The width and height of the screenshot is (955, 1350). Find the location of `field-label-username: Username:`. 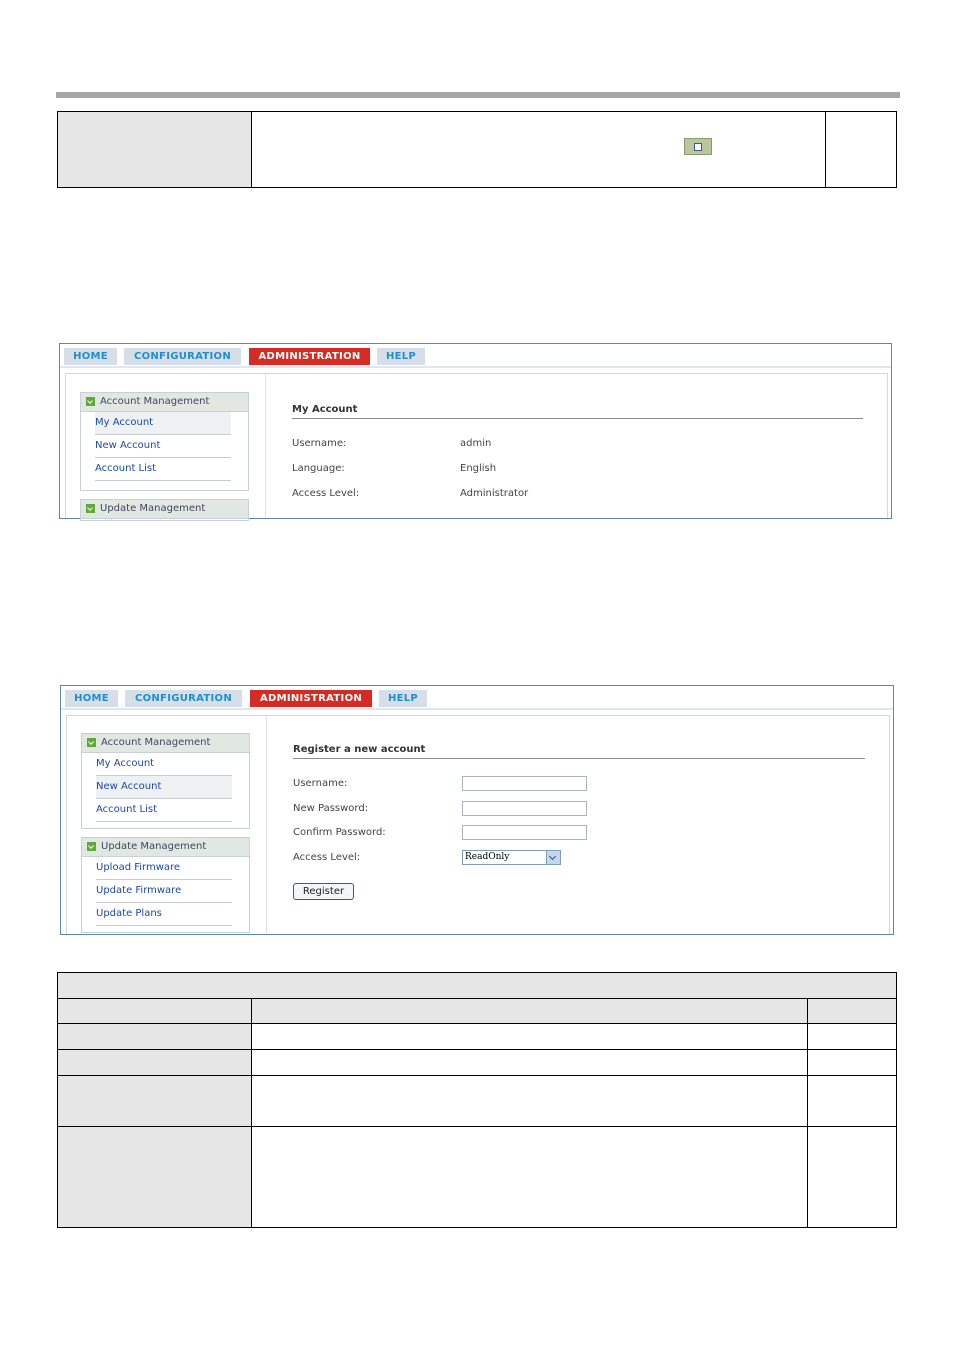

field-label-username: Username: is located at coordinates (319, 443).